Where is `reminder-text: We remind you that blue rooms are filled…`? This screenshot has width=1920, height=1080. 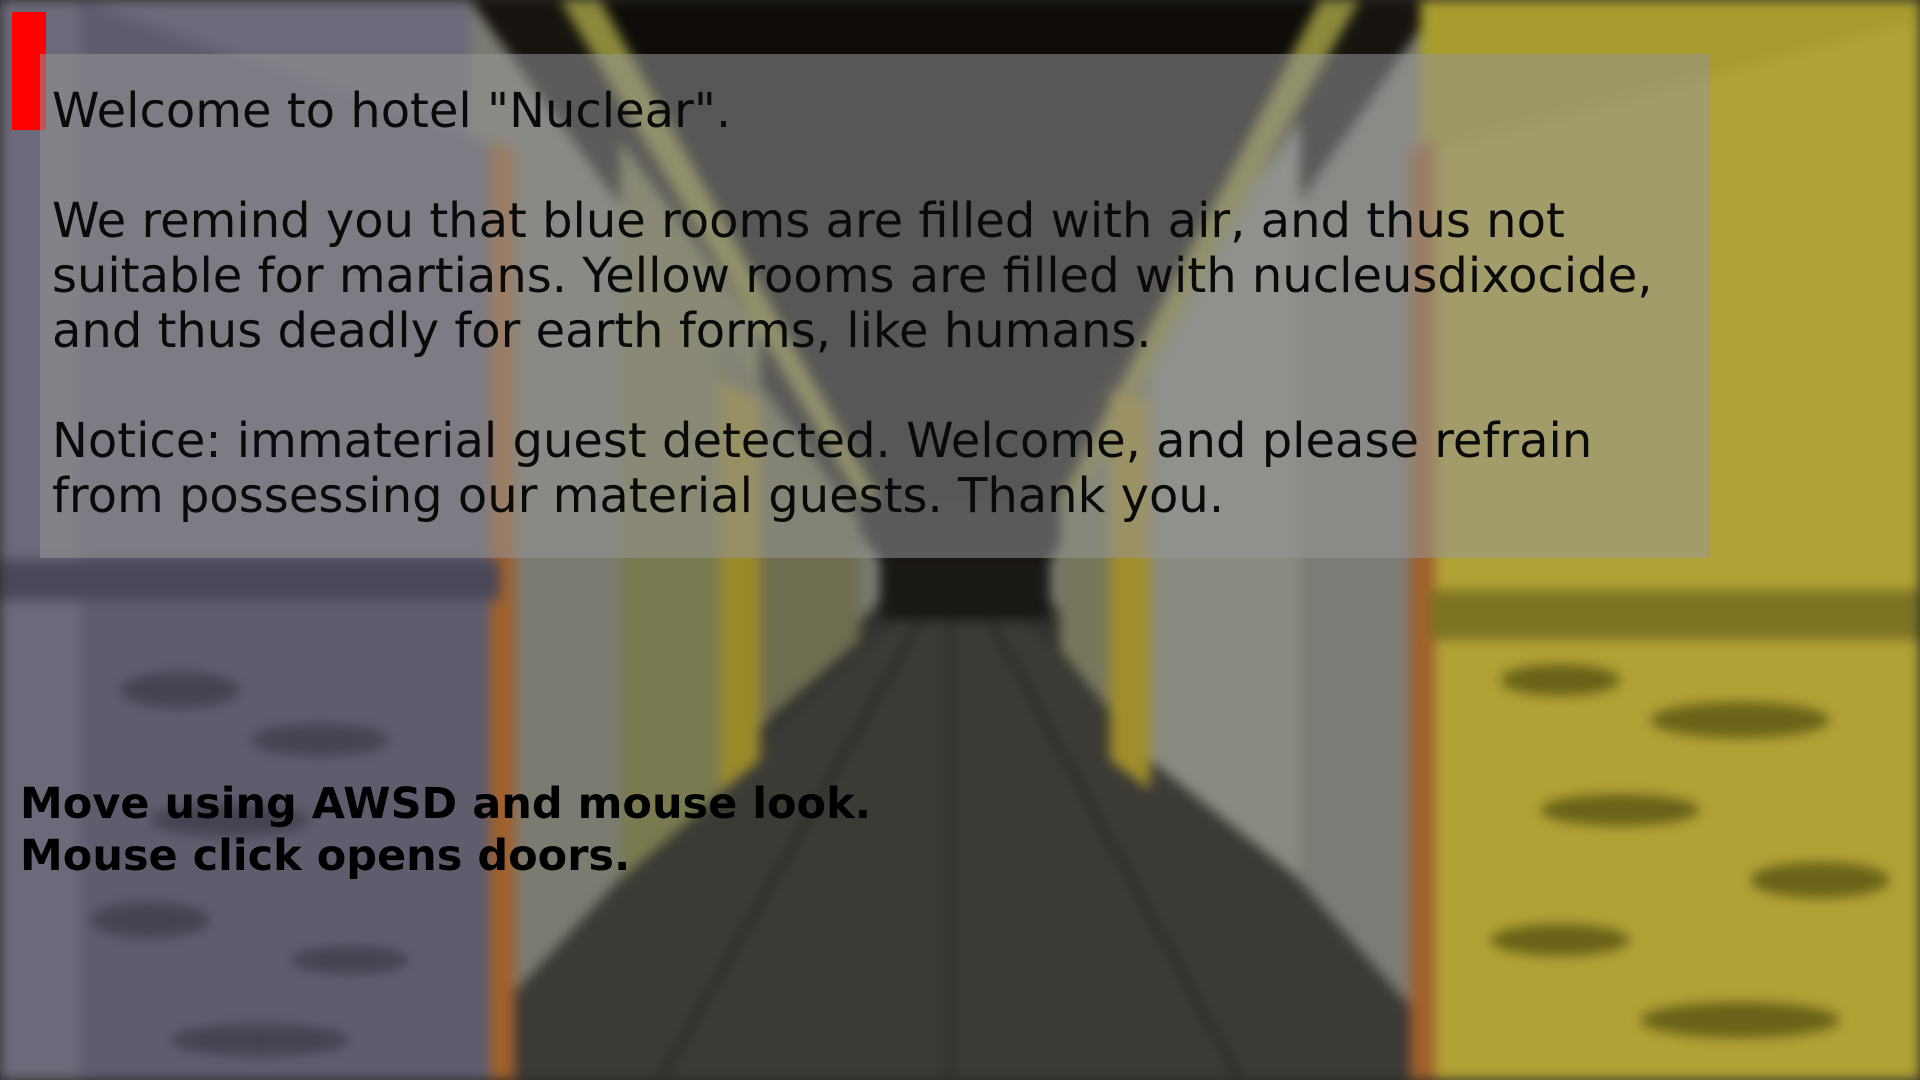
reminder-text: We remind you that blue rooms are filled… is located at coordinates (852, 276).